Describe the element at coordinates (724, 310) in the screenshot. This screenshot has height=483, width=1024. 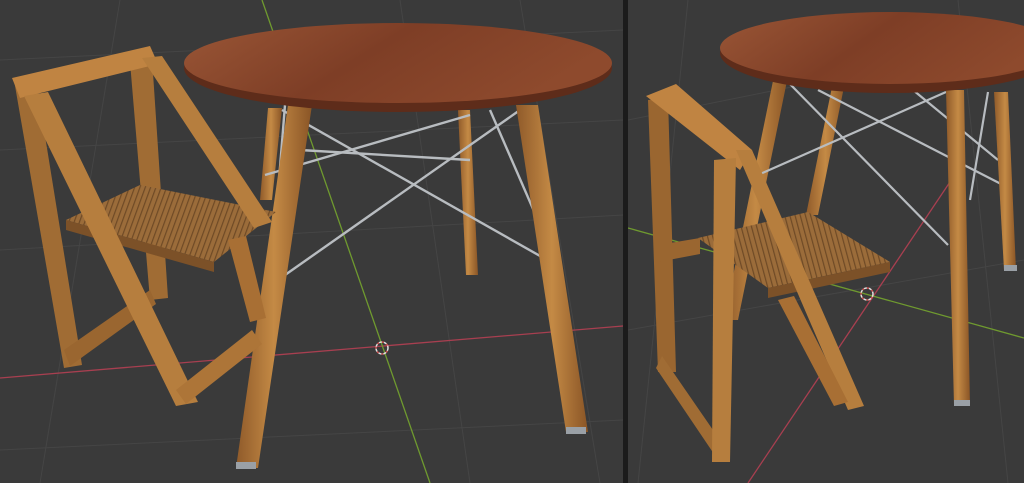
I see `chair-front-leg` at that location.